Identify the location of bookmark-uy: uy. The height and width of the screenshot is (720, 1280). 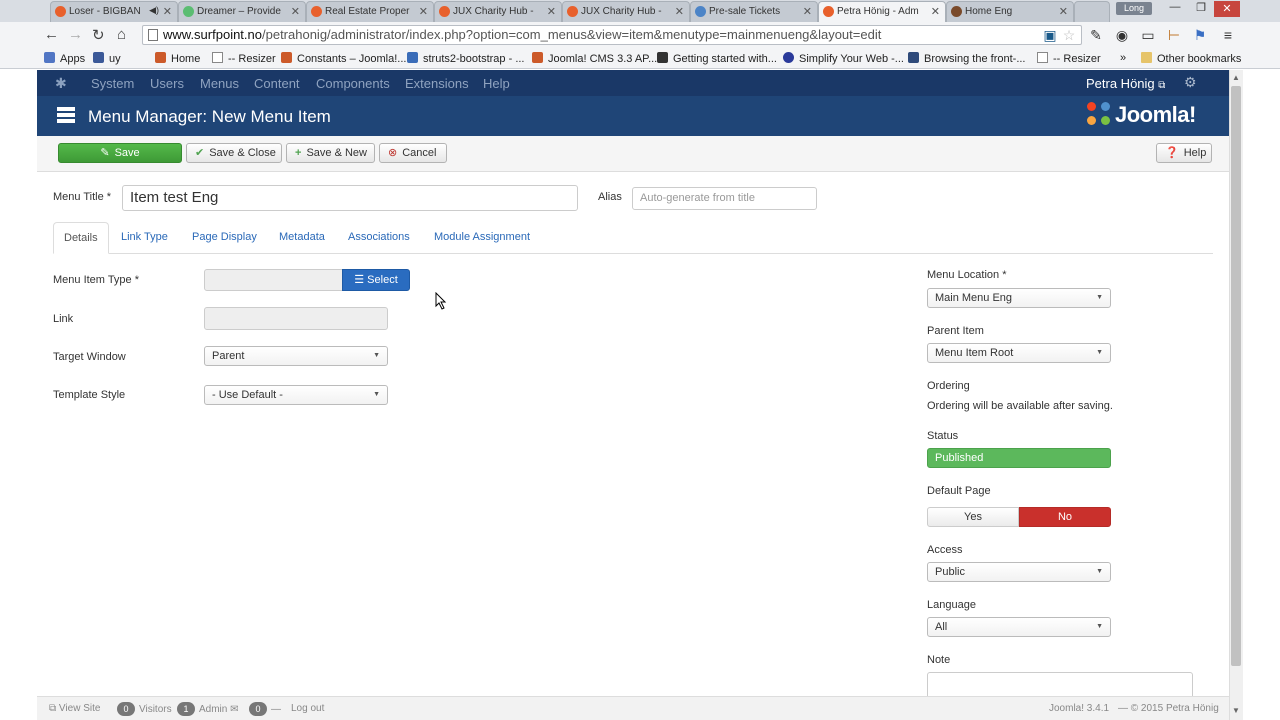
(107, 58).